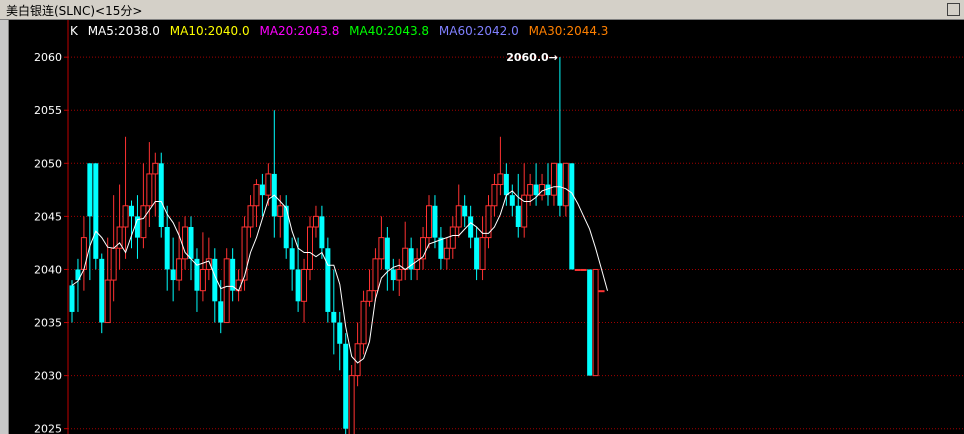  What do you see at coordinates (482, 10) in the screenshot?
I see `window-titlebar: 美白银连(SLNC)<15分>` at bounding box center [482, 10].